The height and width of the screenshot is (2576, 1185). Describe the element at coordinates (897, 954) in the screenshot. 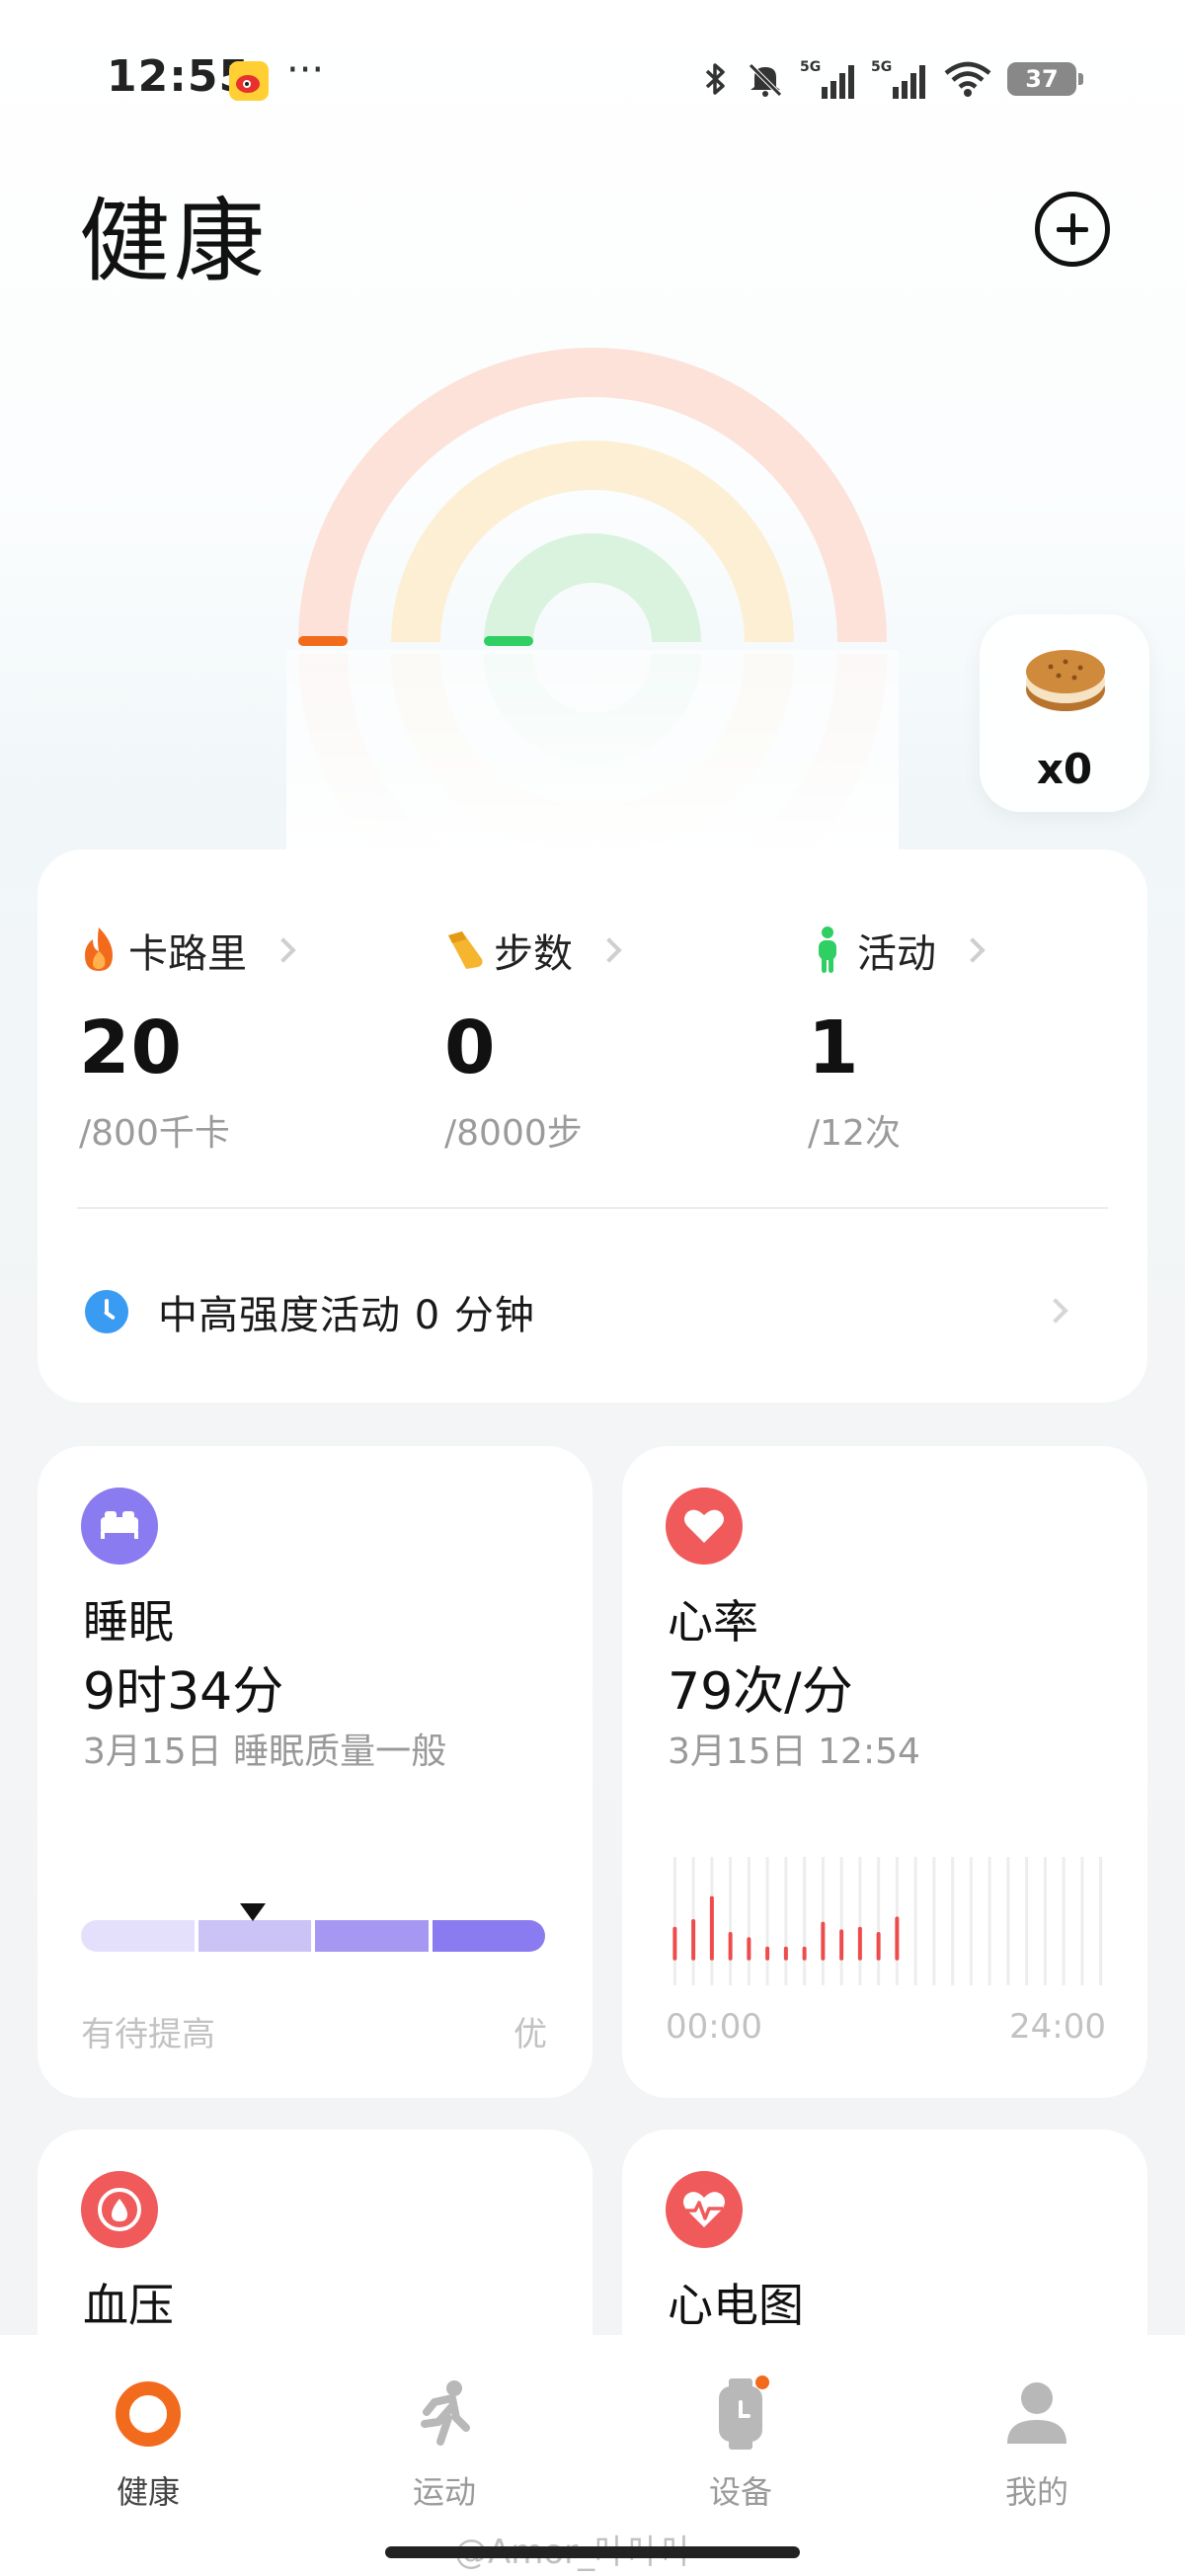

I see `activity-label: 活动` at that location.